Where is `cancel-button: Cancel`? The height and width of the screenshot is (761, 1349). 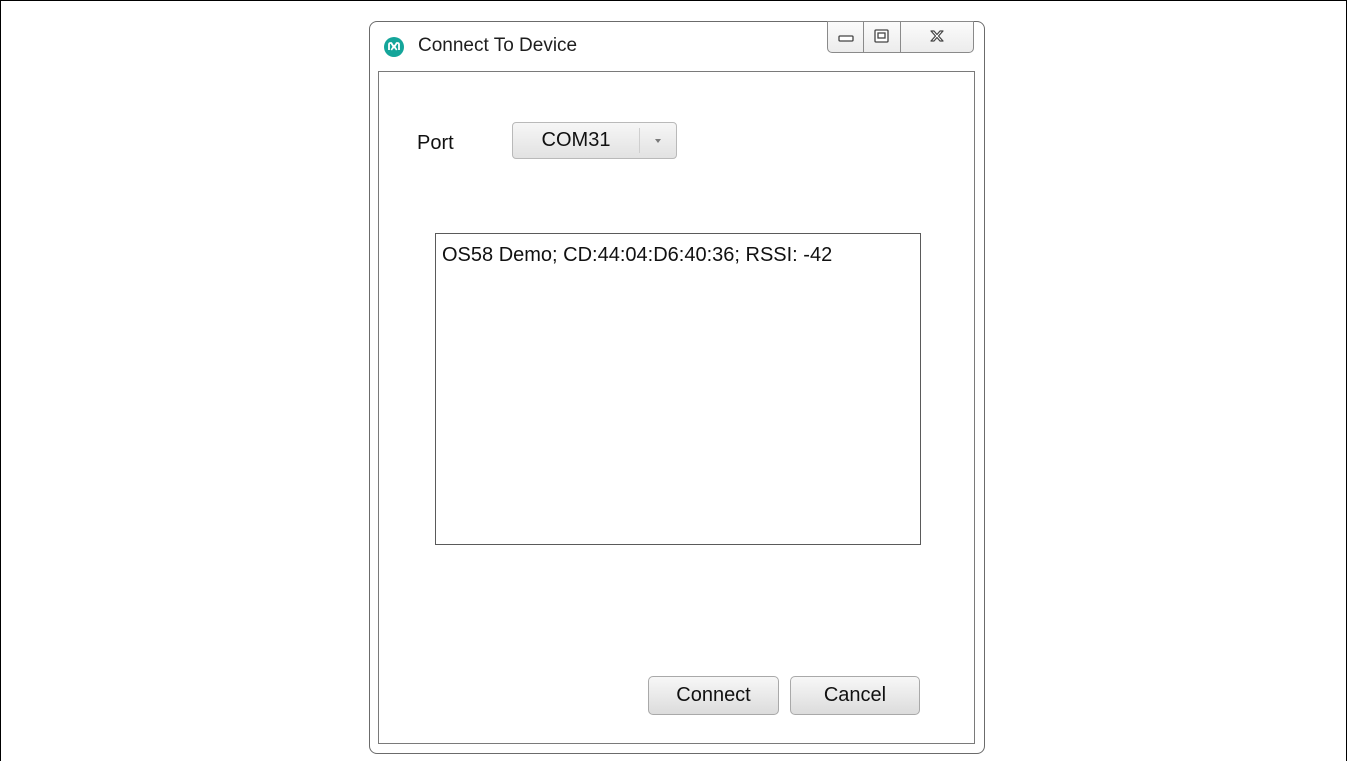
cancel-button: Cancel is located at coordinates (855, 695).